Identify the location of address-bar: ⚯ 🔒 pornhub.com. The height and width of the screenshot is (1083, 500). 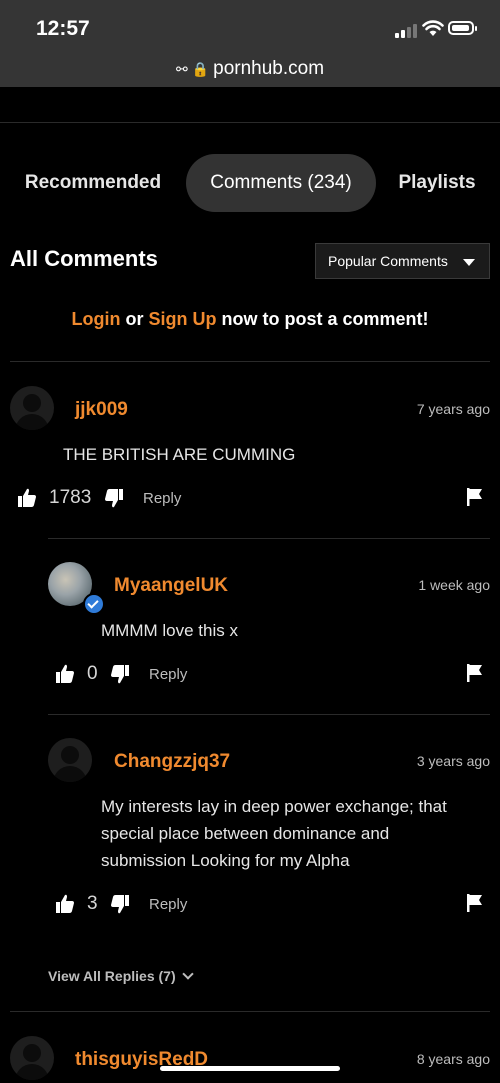
(250, 69).